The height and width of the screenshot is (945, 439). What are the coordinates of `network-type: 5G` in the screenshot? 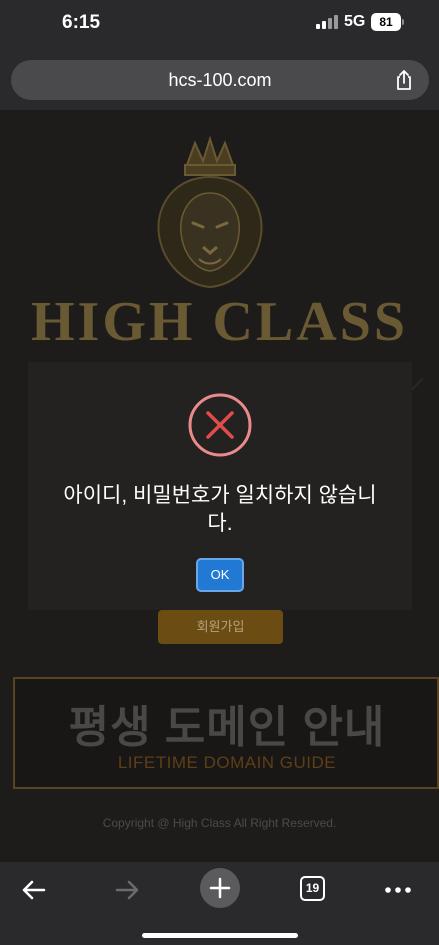 It's located at (355, 21).